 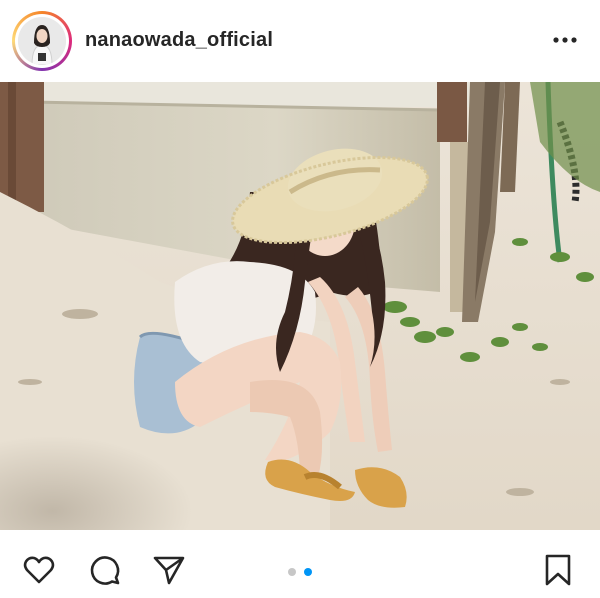 I want to click on heart-icon, so click(x=39, y=570).